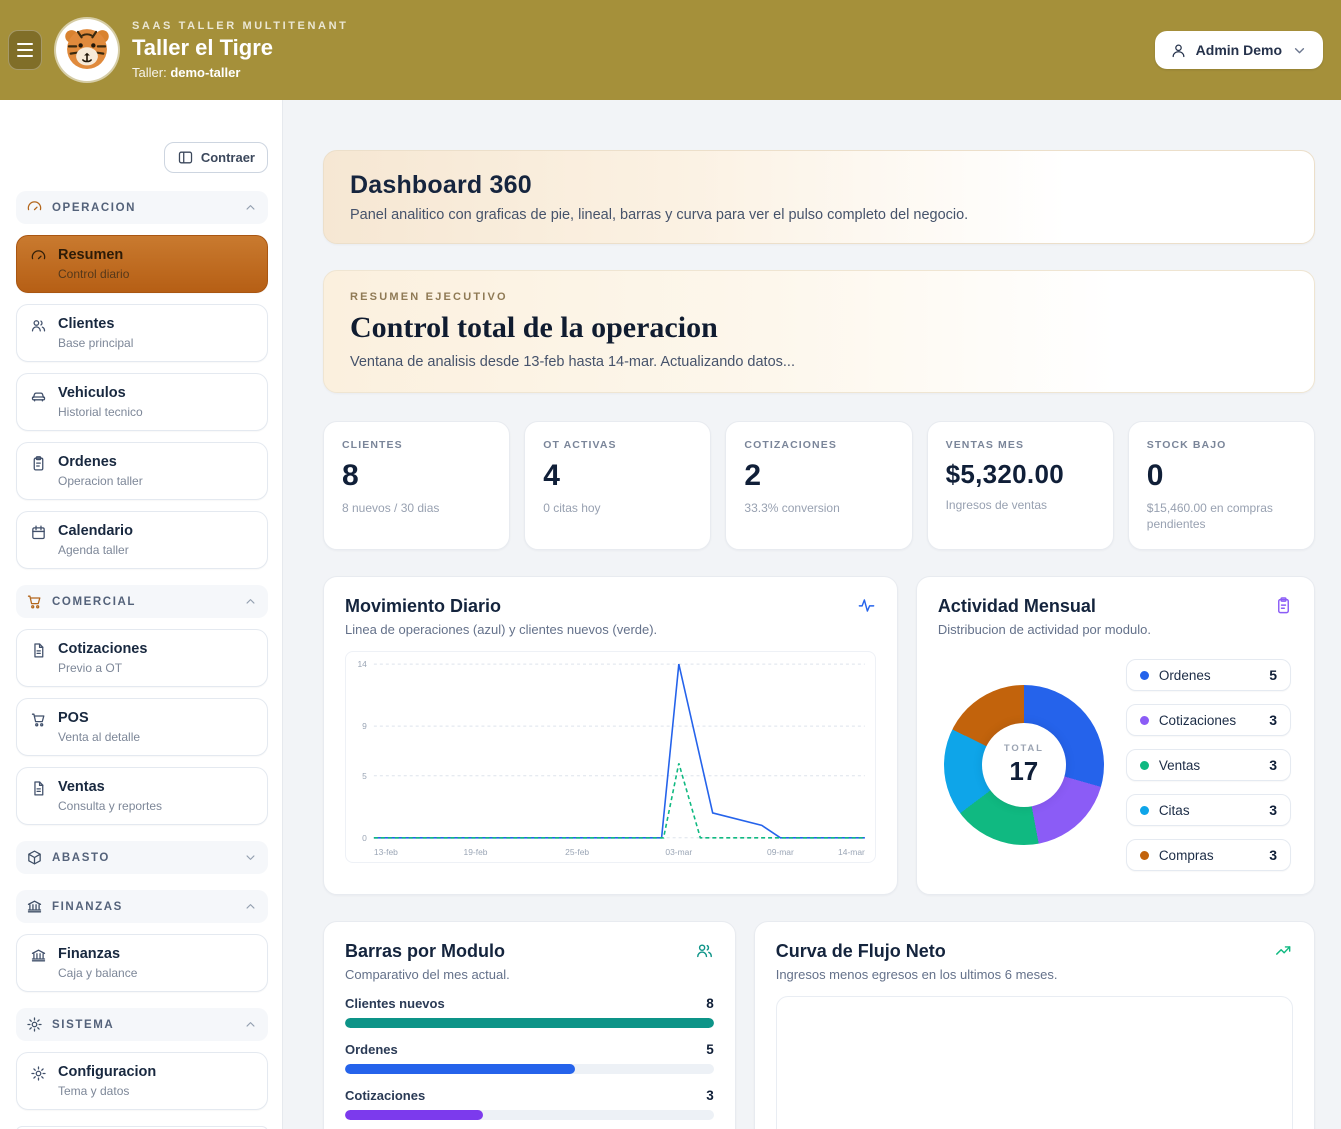 This screenshot has height=1129, width=1341. I want to click on sidebar-item-title: Clientes, so click(86, 324).